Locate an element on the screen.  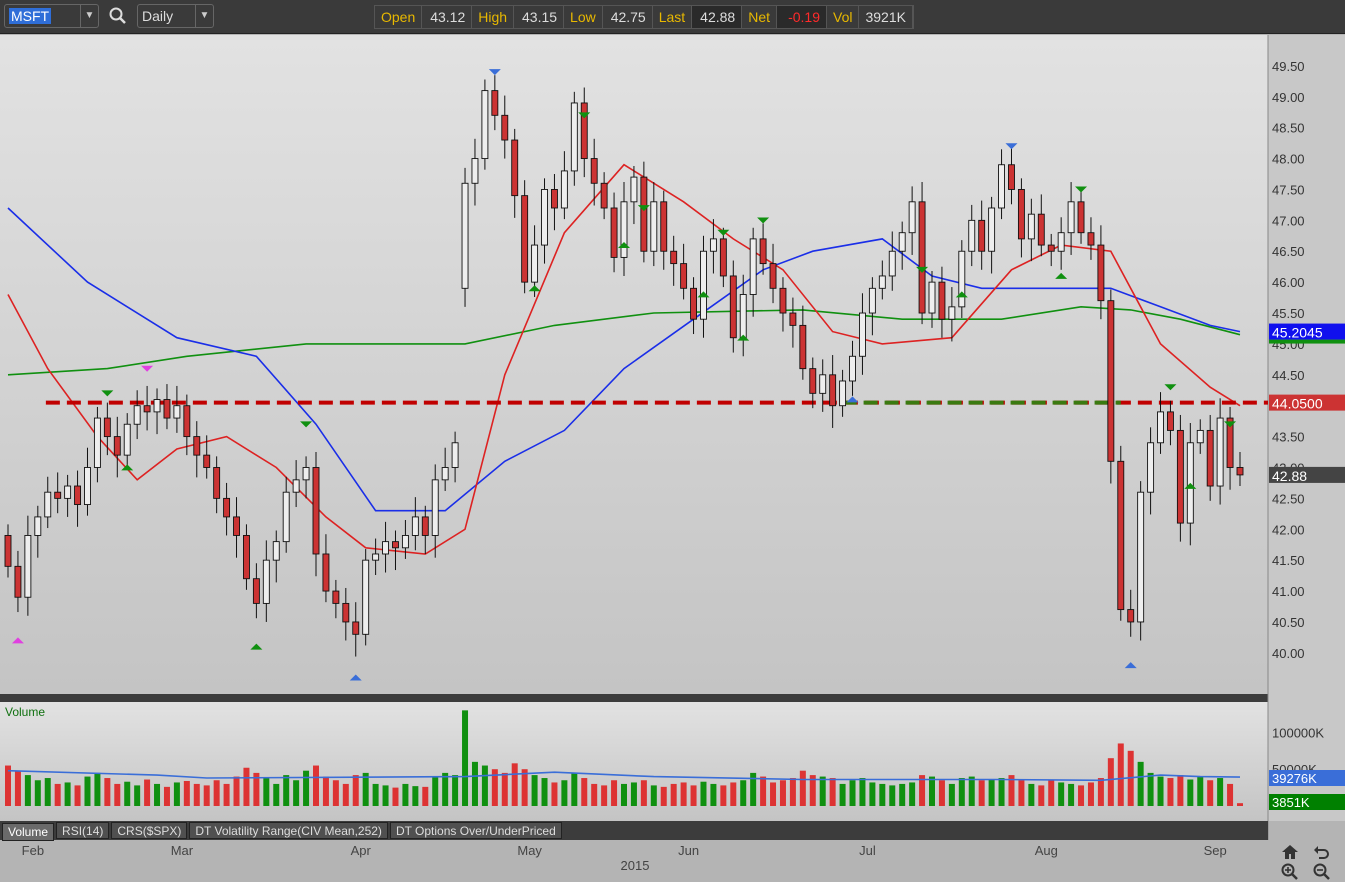
year-label: 2015 is located at coordinates (635, 865).